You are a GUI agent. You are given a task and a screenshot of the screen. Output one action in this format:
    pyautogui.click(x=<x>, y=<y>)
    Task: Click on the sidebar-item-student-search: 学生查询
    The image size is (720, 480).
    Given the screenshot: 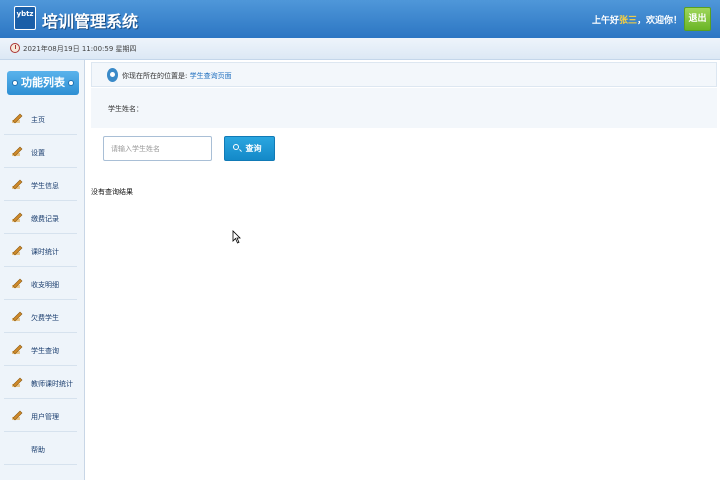 What is the action you would take?
    pyautogui.click(x=40, y=349)
    